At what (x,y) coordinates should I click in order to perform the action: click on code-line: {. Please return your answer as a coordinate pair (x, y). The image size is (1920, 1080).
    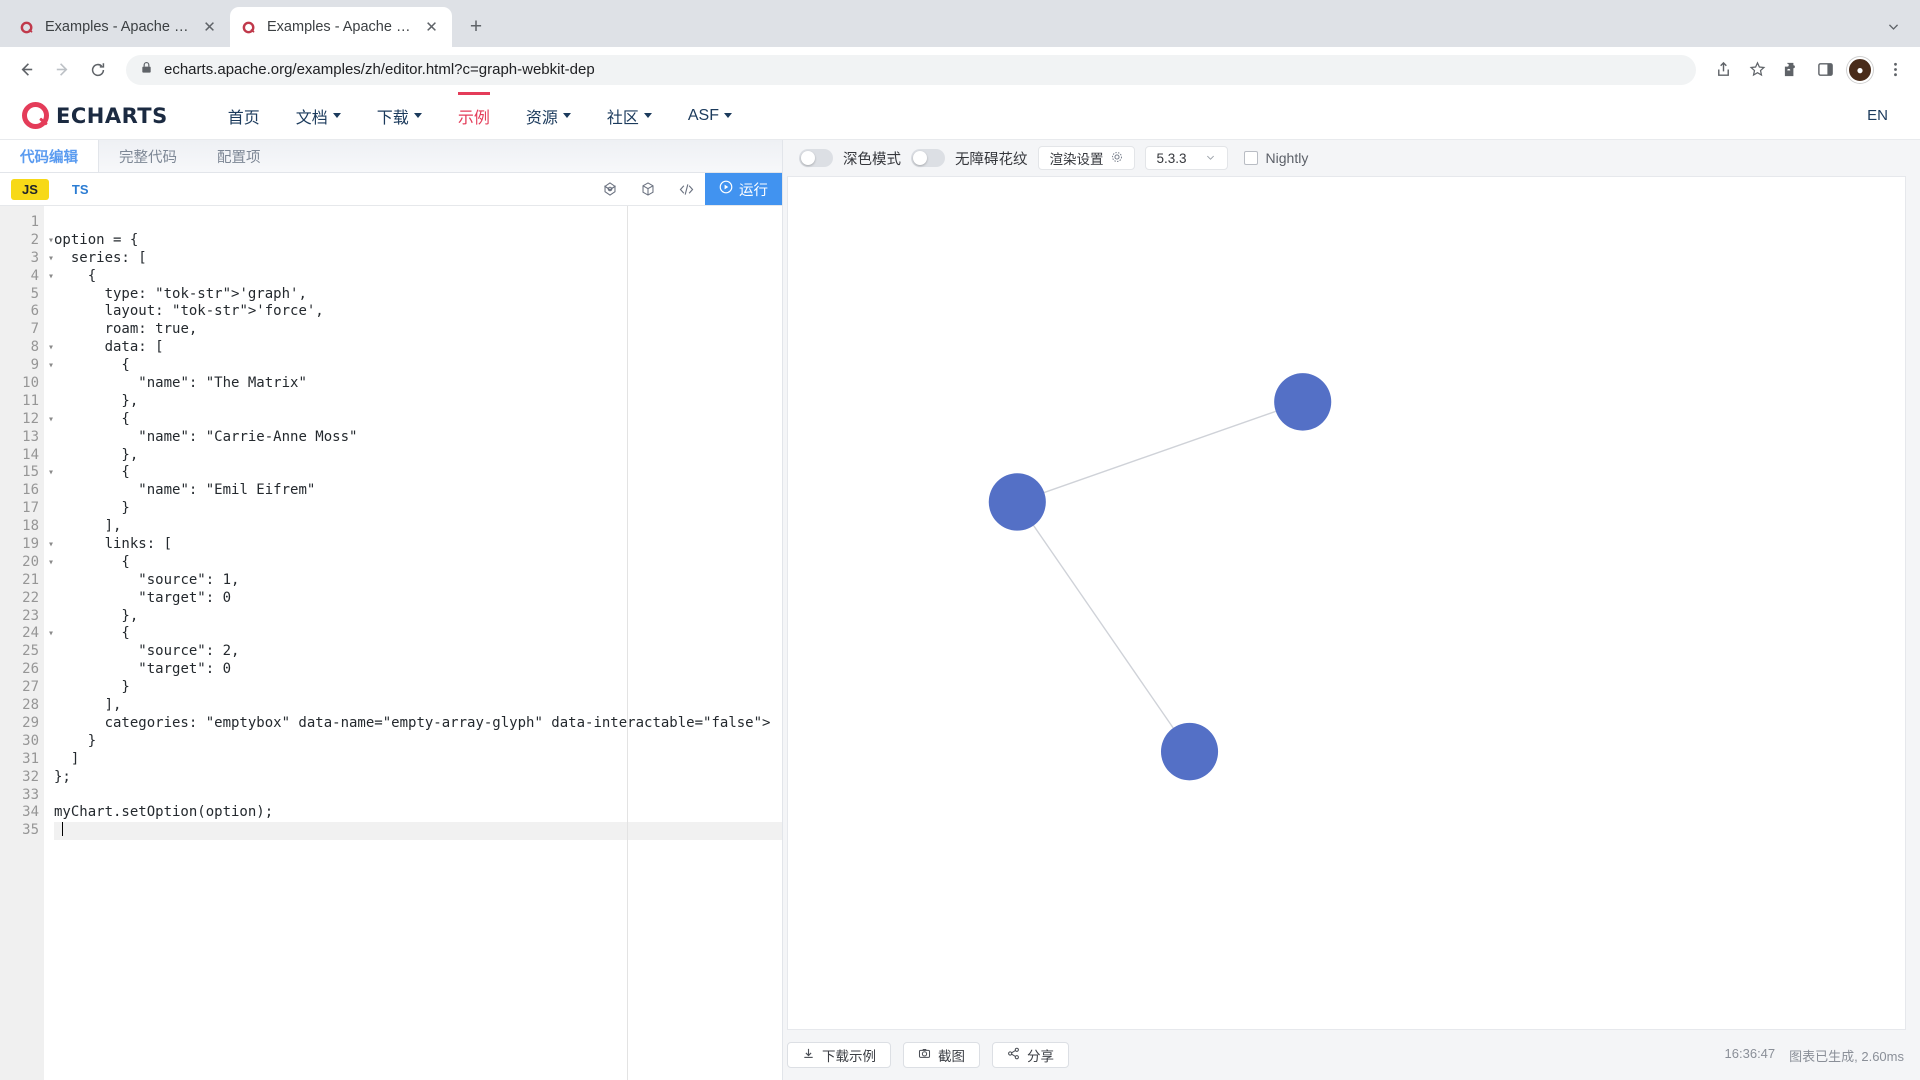
    Looking at the image, I should click on (75, 275).